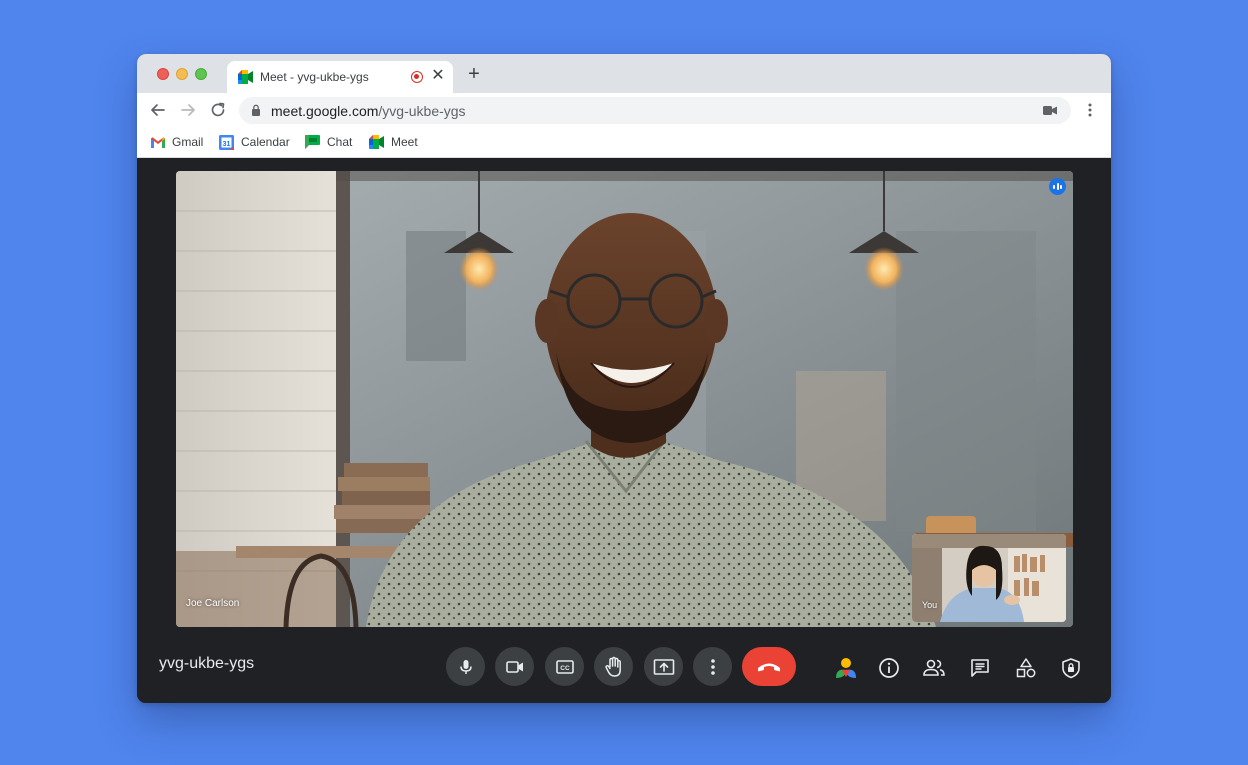 The height and width of the screenshot is (765, 1248). What do you see at coordinates (158, 110) in the screenshot?
I see `back-icon` at bounding box center [158, 110].